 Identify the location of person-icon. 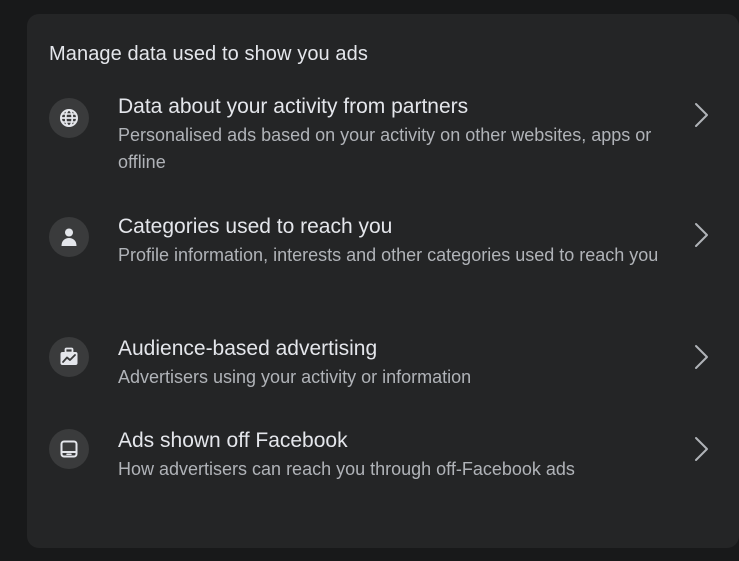
(69, 237).